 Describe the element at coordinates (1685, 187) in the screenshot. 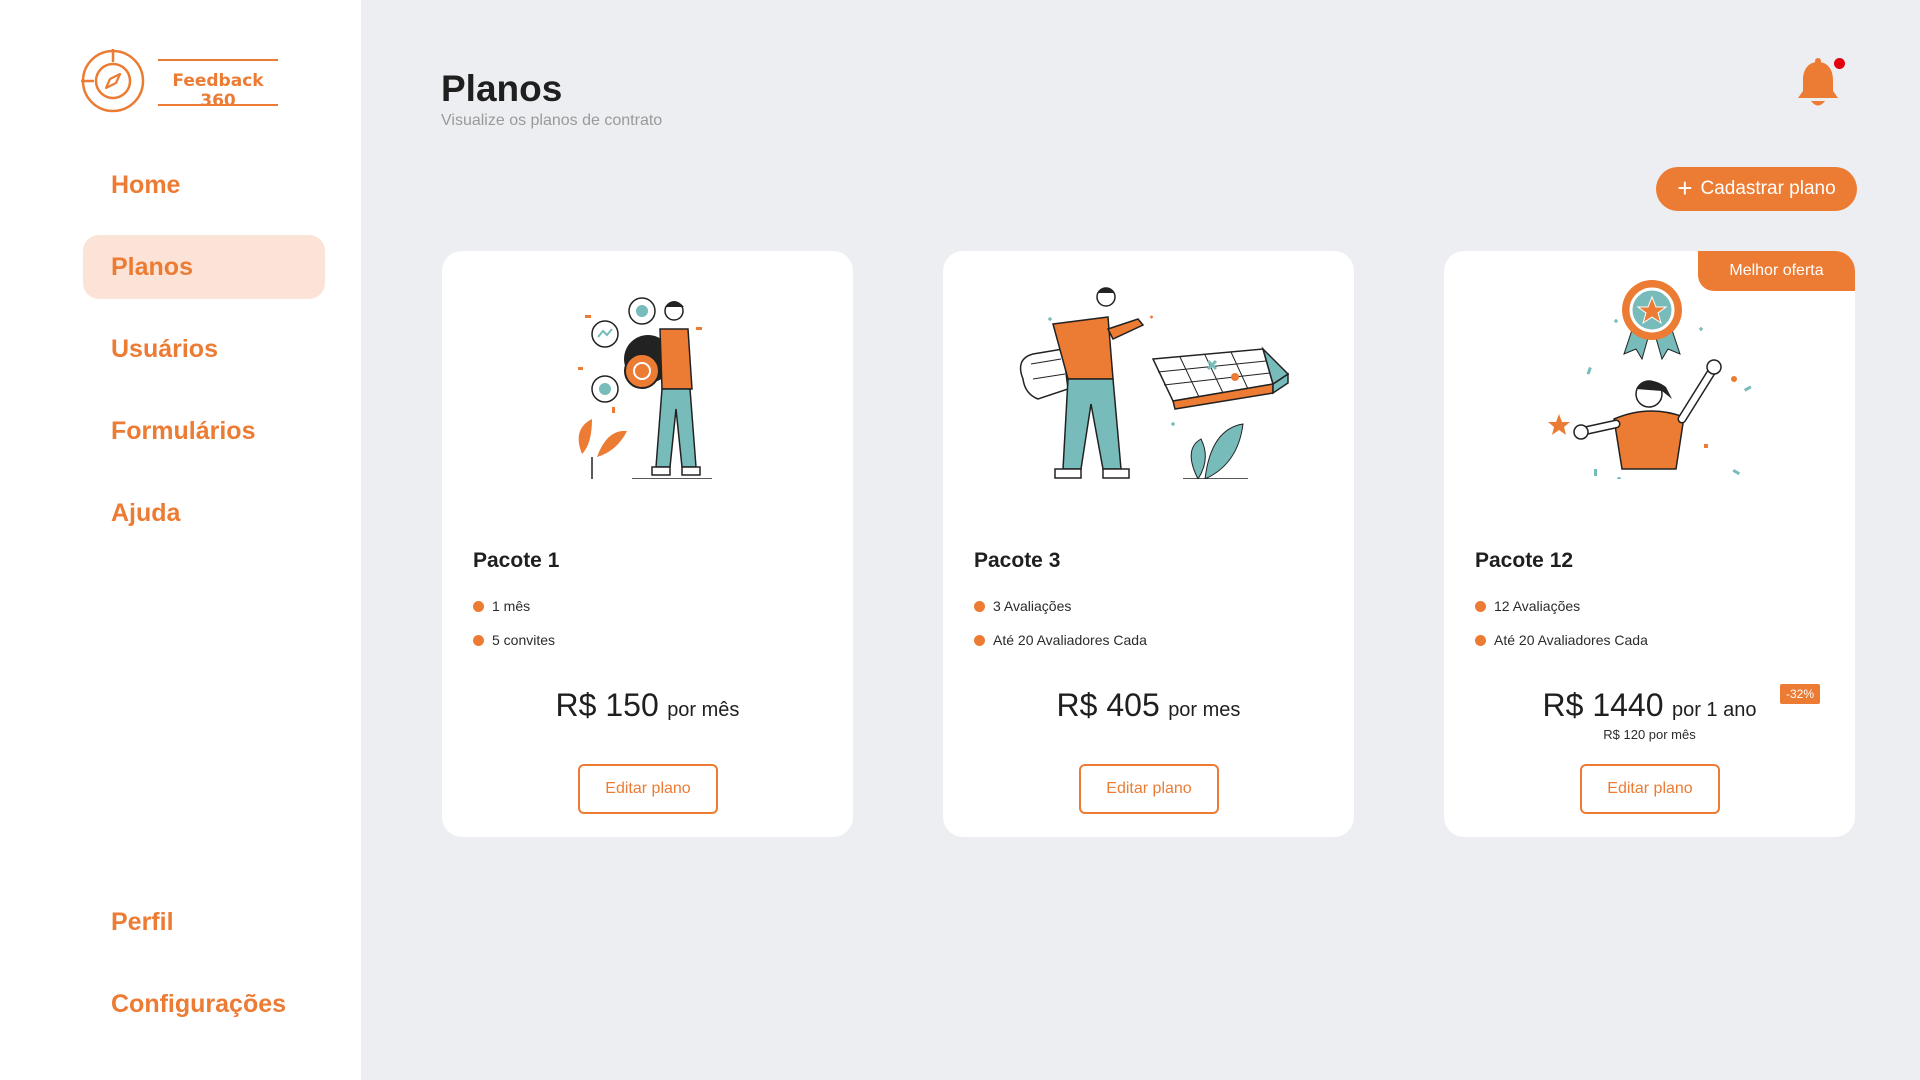

I see `plus-icon: +` at that location.